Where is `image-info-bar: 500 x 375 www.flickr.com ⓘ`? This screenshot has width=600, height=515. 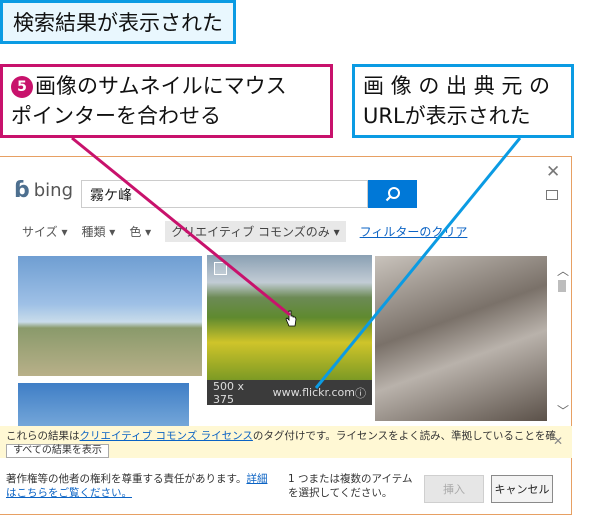 image-info-bar: 500 x 375 www.flickr.com ⓘ is located at coordinates (289, 392).